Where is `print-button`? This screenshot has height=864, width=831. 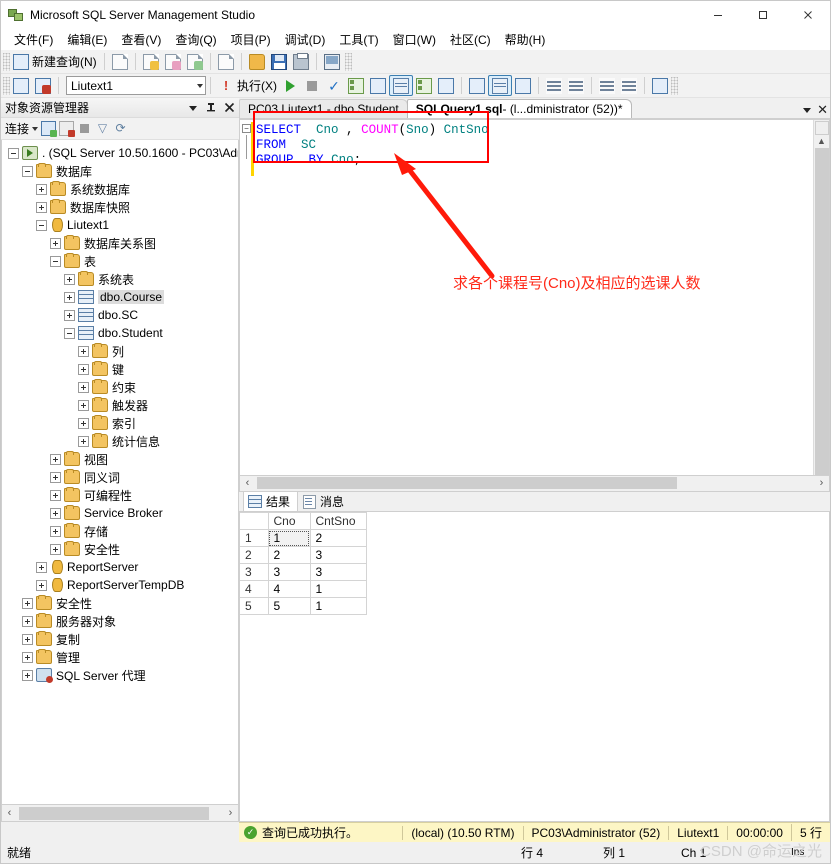 print-button is located at coordinates (301, 61).